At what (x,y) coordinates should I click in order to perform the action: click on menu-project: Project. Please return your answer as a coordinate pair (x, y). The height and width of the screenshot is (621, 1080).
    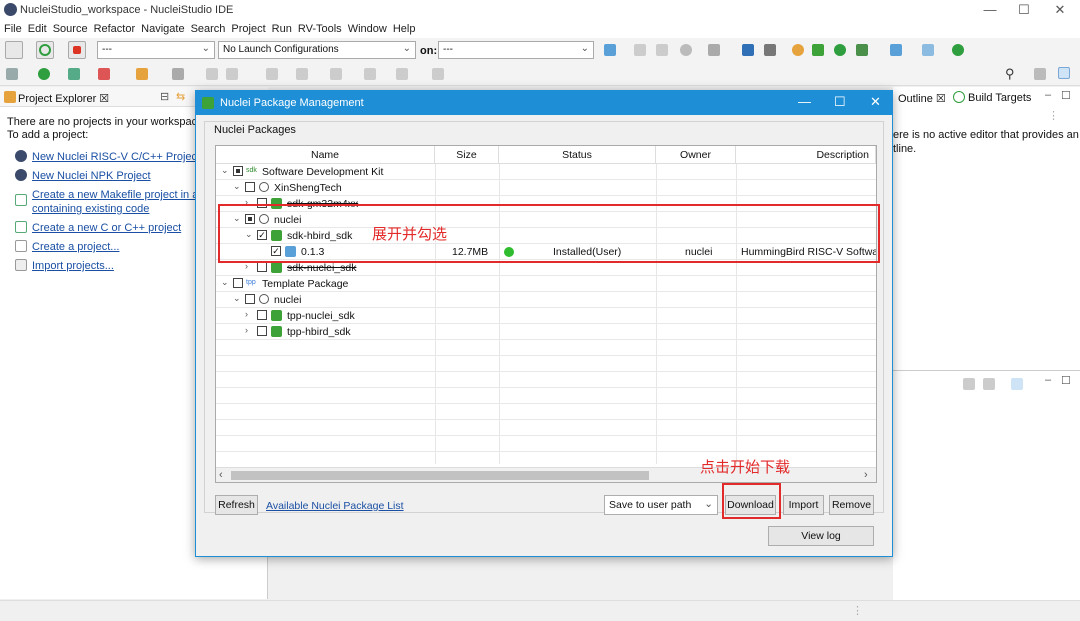
    Looking at the image, I should click on (251, 29).